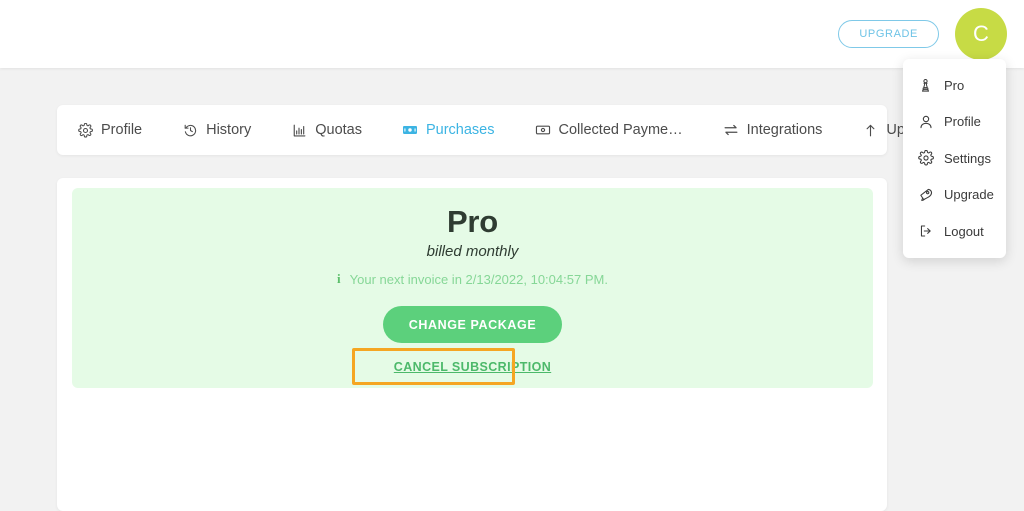  What do you see at coordinates (190, 130) in the screenshot?
I see `history-icon` at bounding box center [190, 130].